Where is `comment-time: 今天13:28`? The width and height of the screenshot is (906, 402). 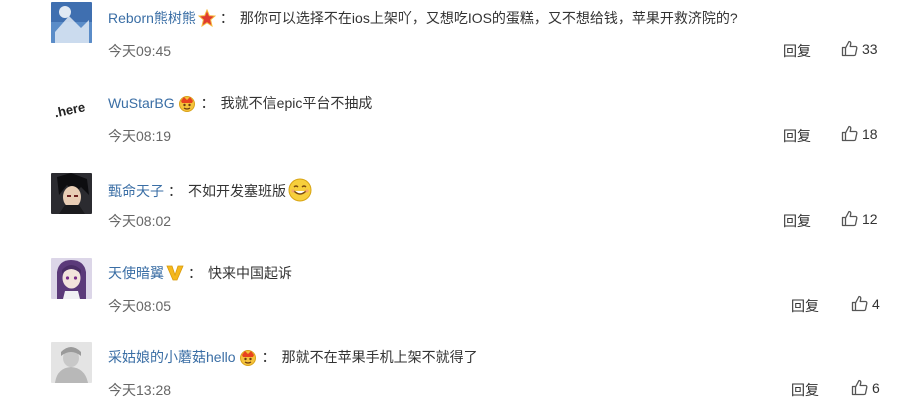
comment-time: 今天13:28 is located at coordinates (140, 390).